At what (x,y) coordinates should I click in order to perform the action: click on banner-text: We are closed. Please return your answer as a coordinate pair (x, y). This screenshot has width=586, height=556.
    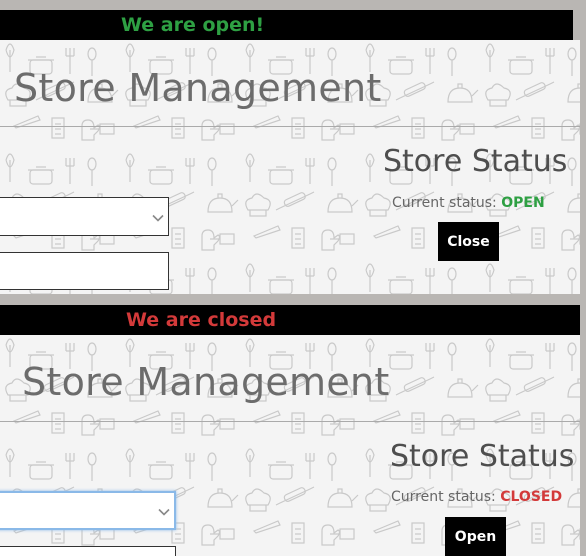
    Looking at the image, I should click on (201, 320).